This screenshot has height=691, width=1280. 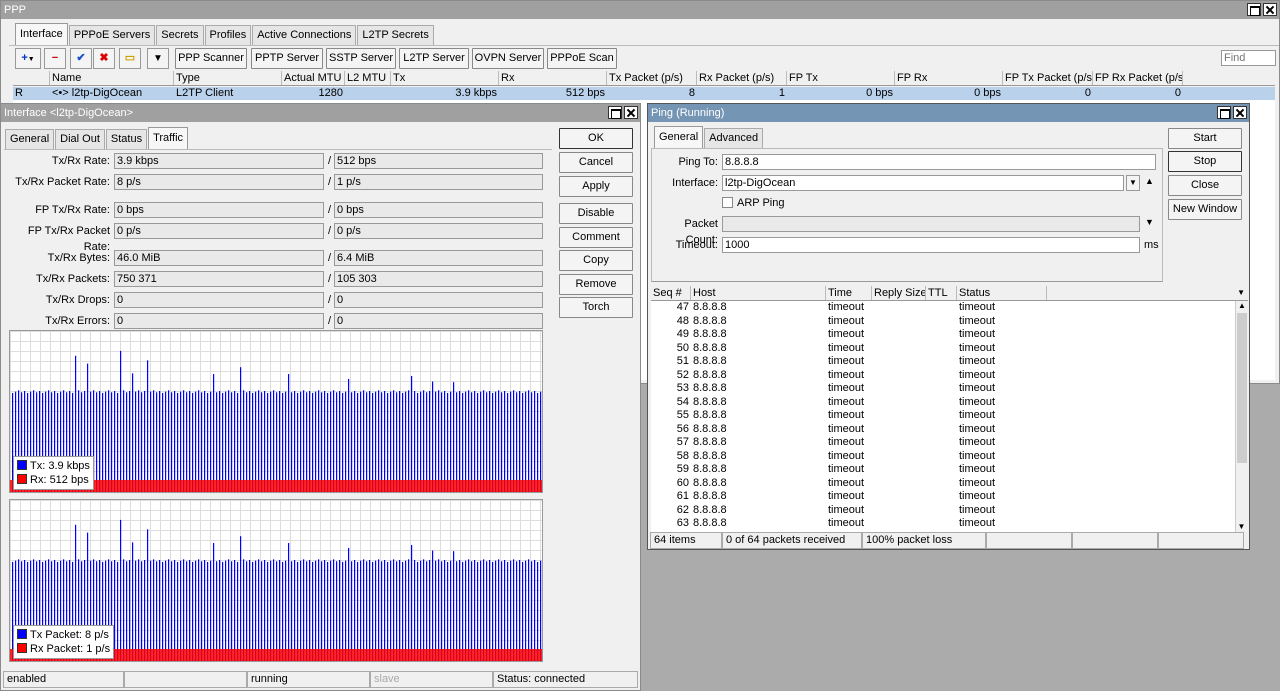 I want to click on col-status: Status, so click(x=1002, y=293).